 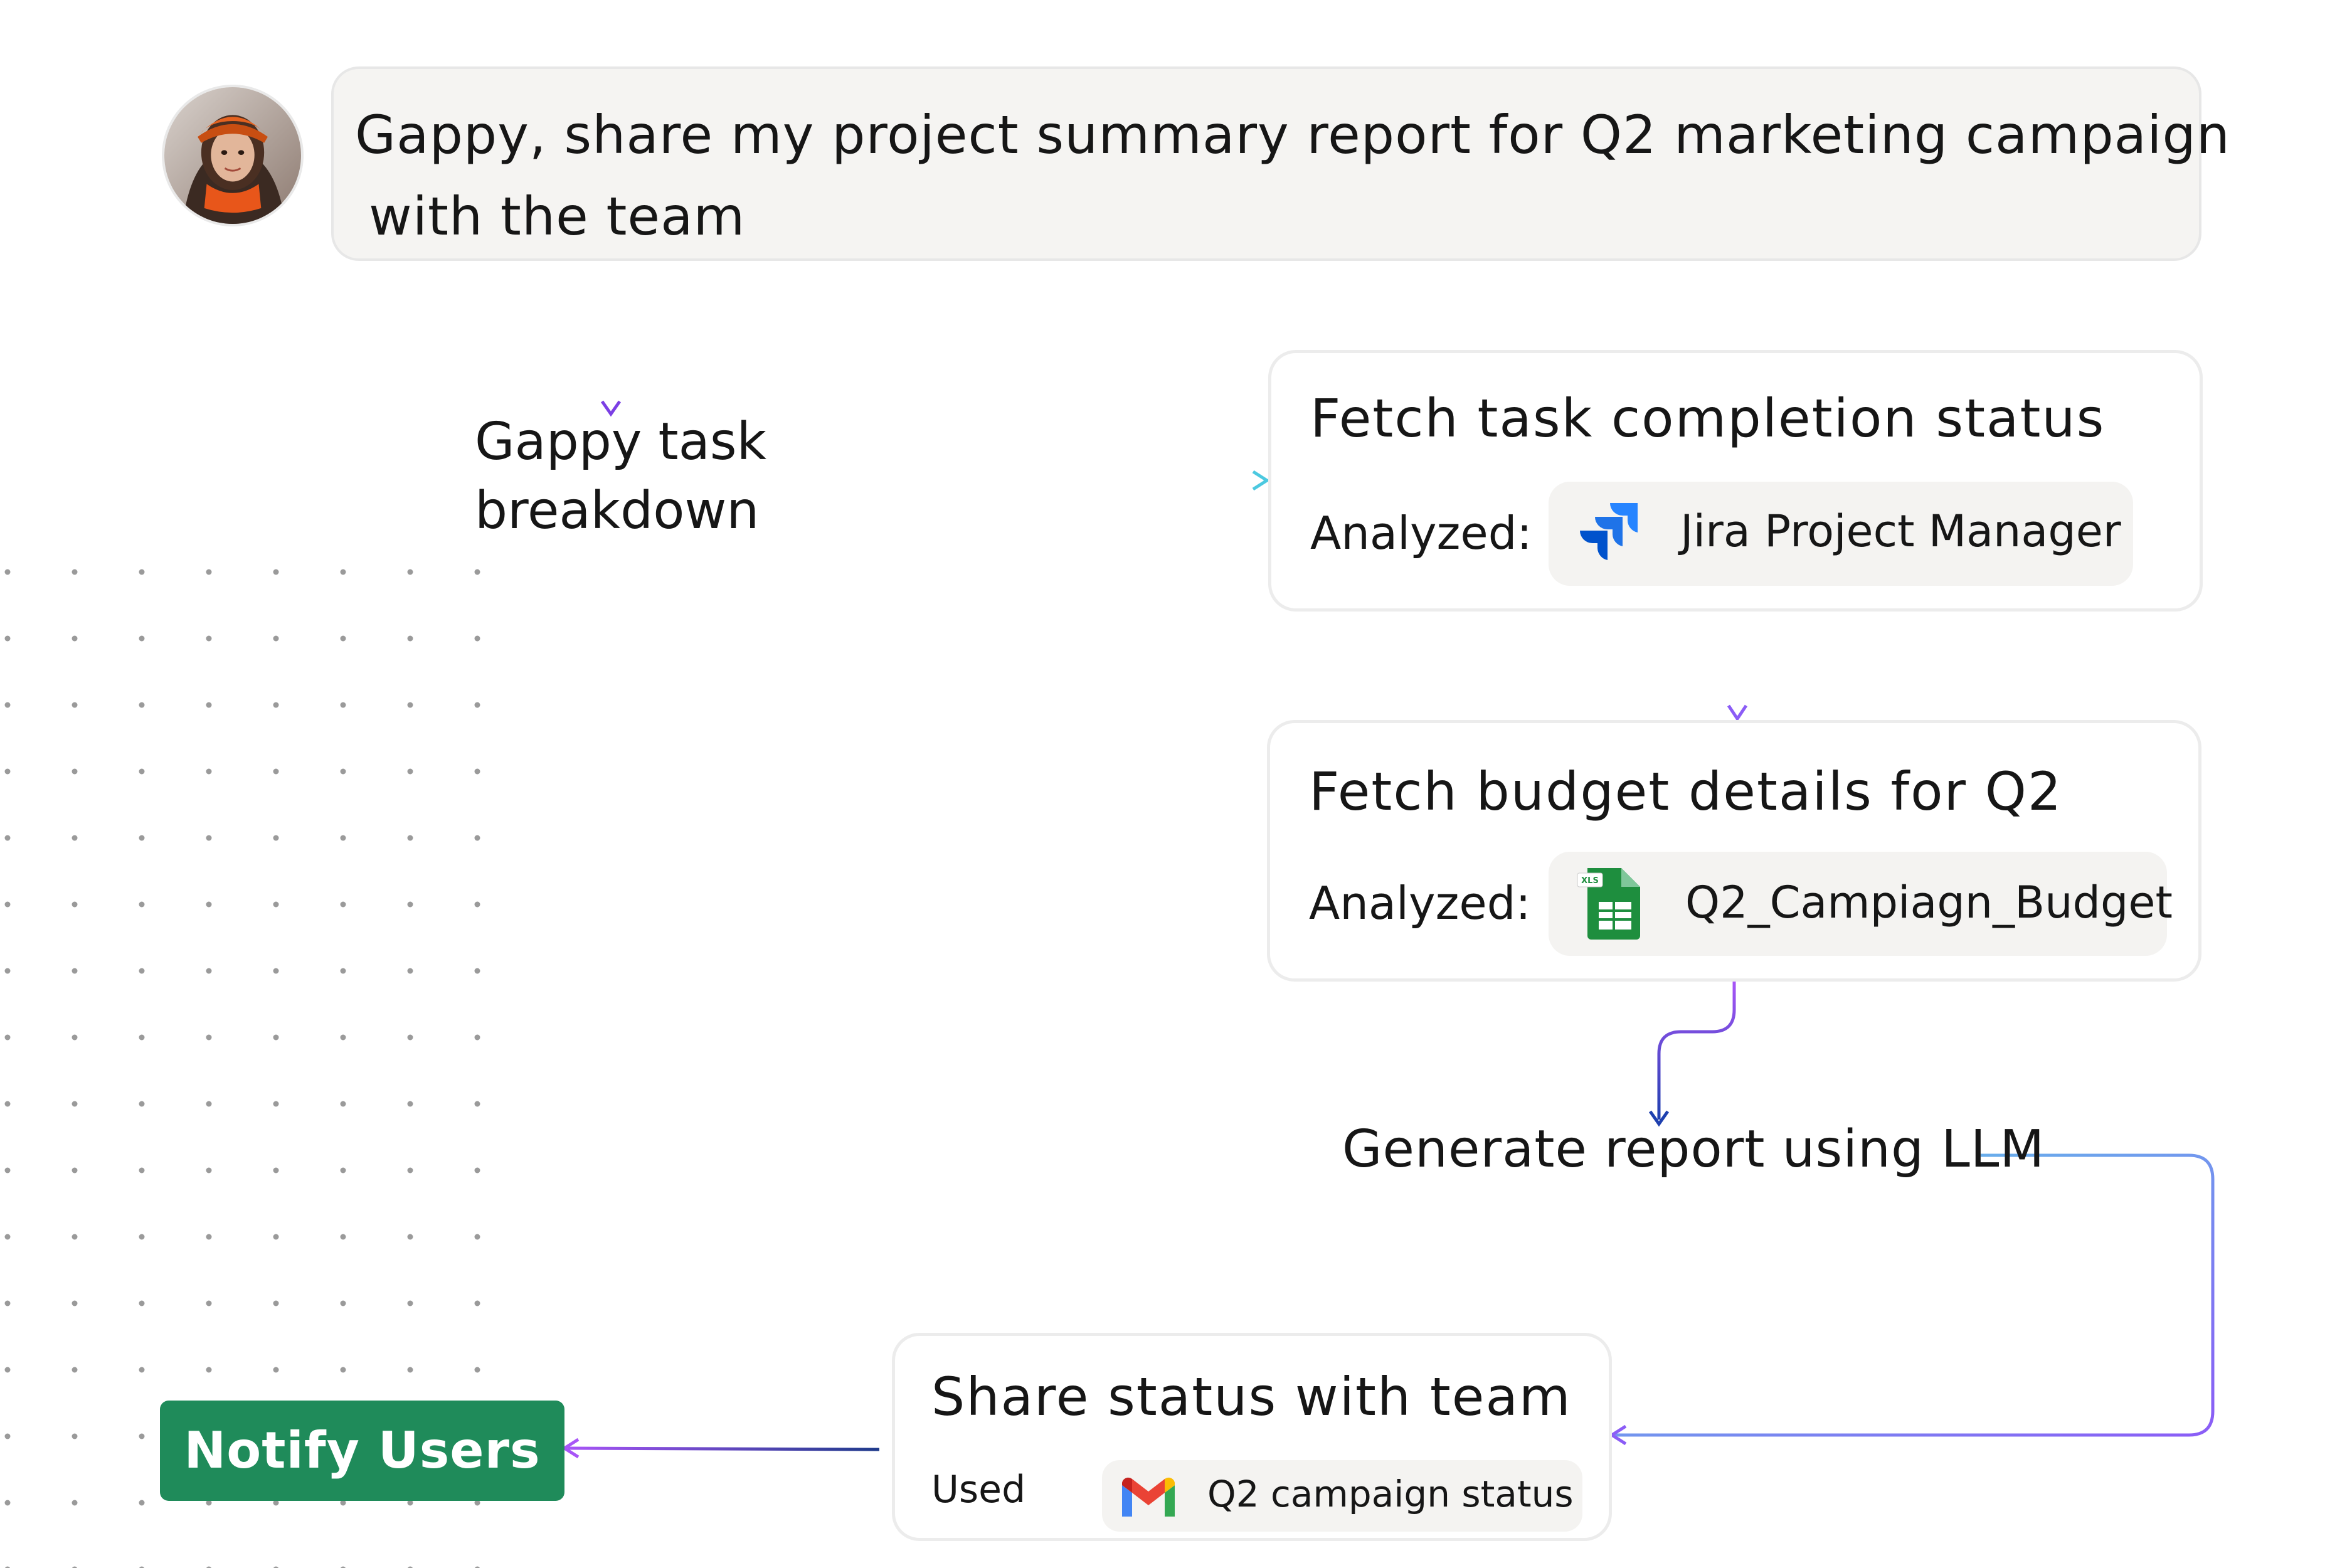 I want to click on prompt-line-2: with the team, so click(x=557, y=216).